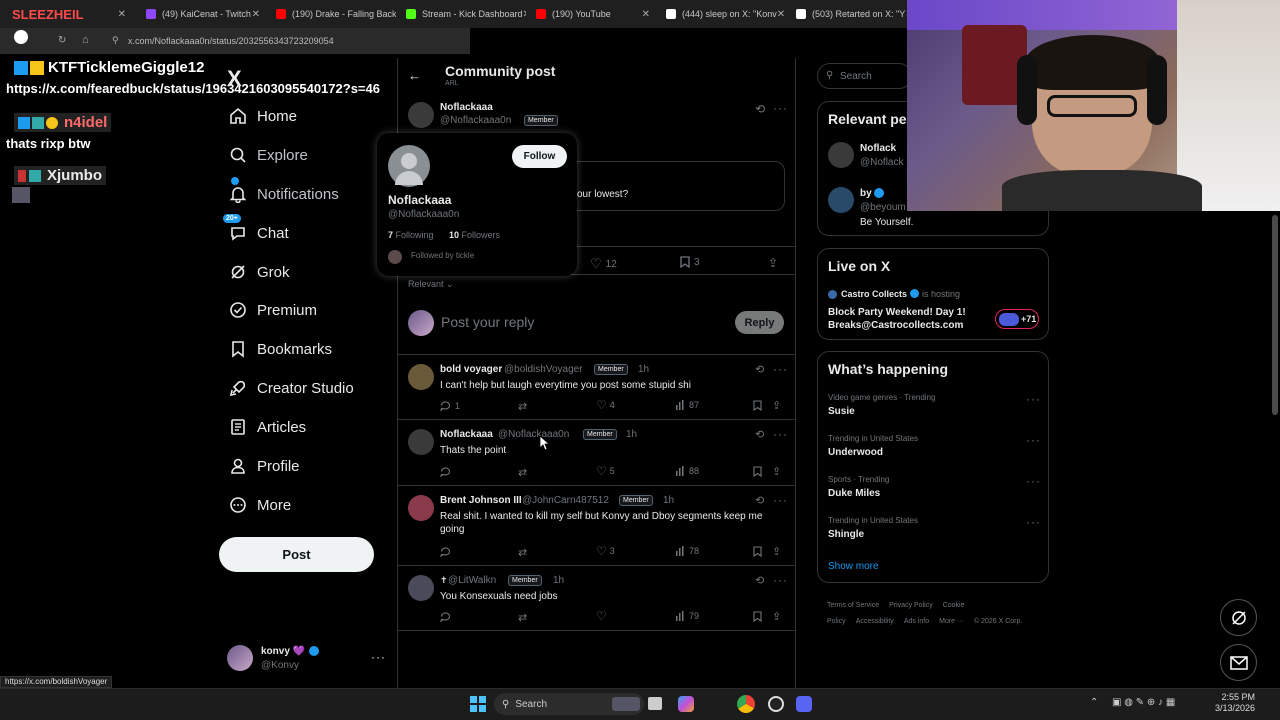 The width and height of the screenshot is (1280, 720). Describe the element at coordinates (256, 231) in the screenshot. I see `nav-item-chat: 20+ Chat` at that location.